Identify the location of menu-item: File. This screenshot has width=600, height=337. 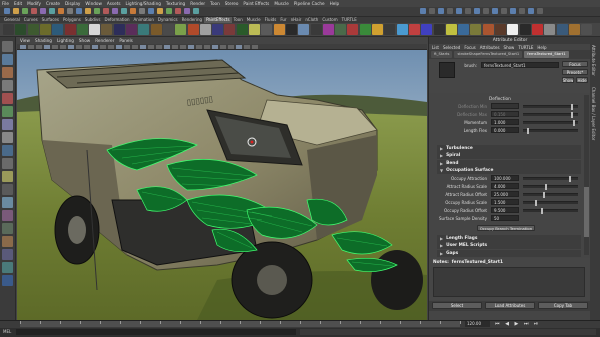
(5, 3).